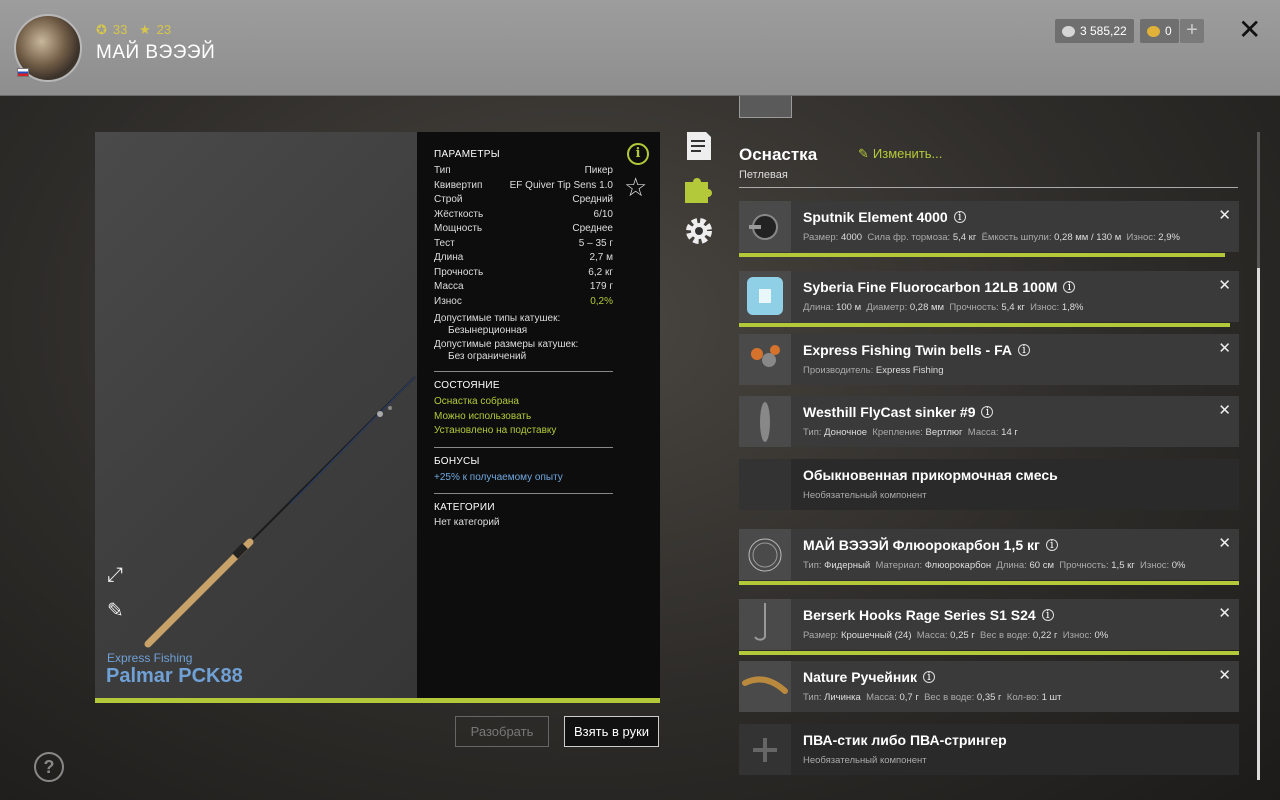 This screenshot has height=800, width=1280. I want to click on desc-value: Крошечный (24), so click(876, 635).